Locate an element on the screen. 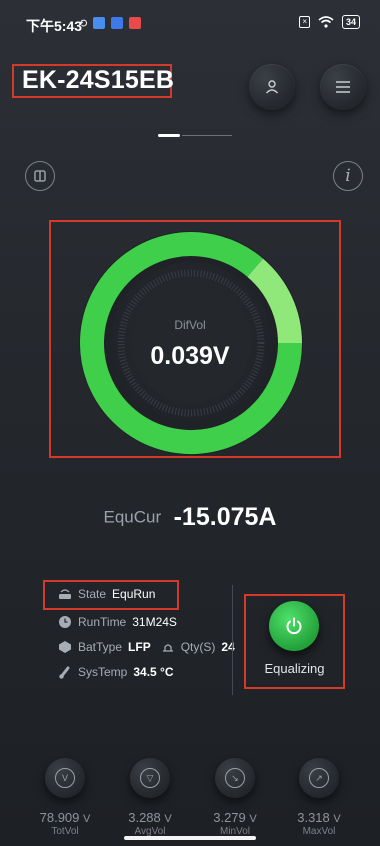 This screenshot has width=380, height=846. wifi-icon is located at coordinates (326, 22).